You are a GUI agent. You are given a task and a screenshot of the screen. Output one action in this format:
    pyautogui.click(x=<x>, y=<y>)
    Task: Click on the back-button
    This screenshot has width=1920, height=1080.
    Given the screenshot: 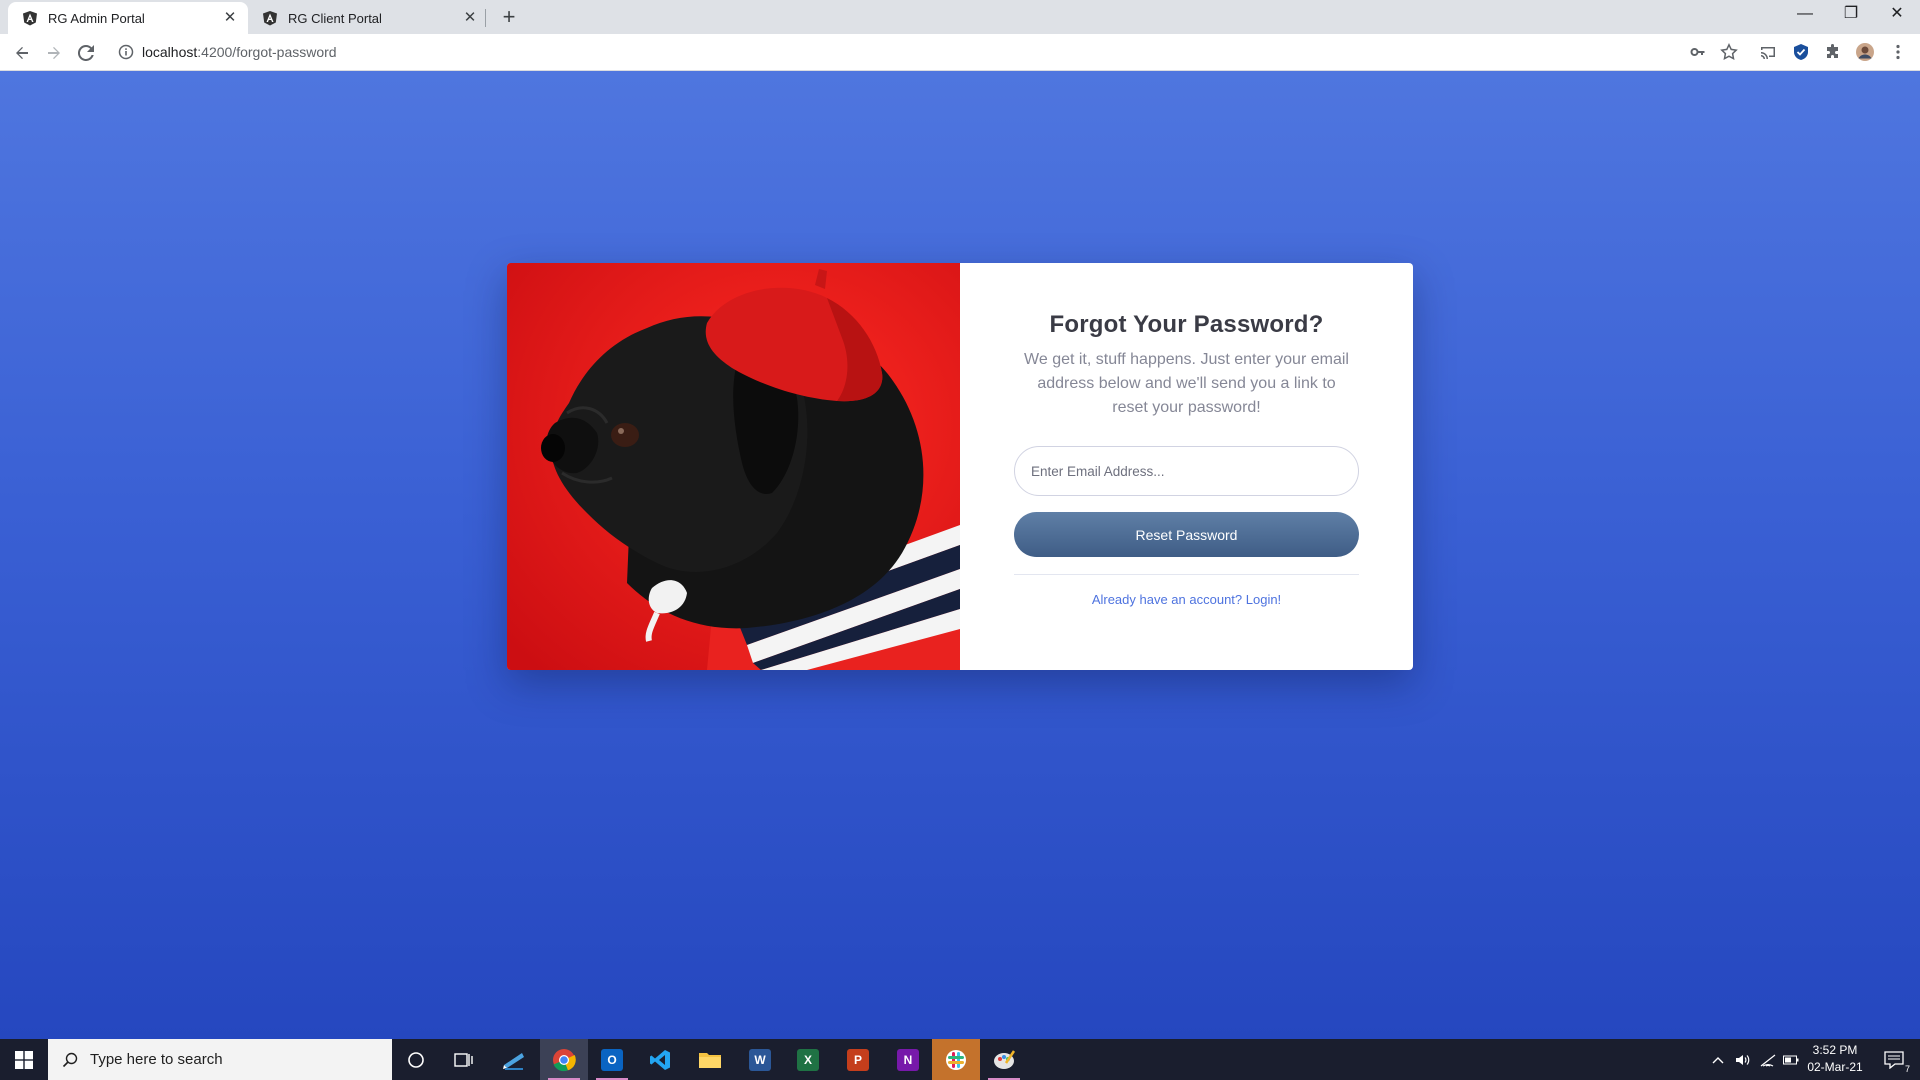 What is the action you would take?
    pyautogui.click(x=22, y=53)
    